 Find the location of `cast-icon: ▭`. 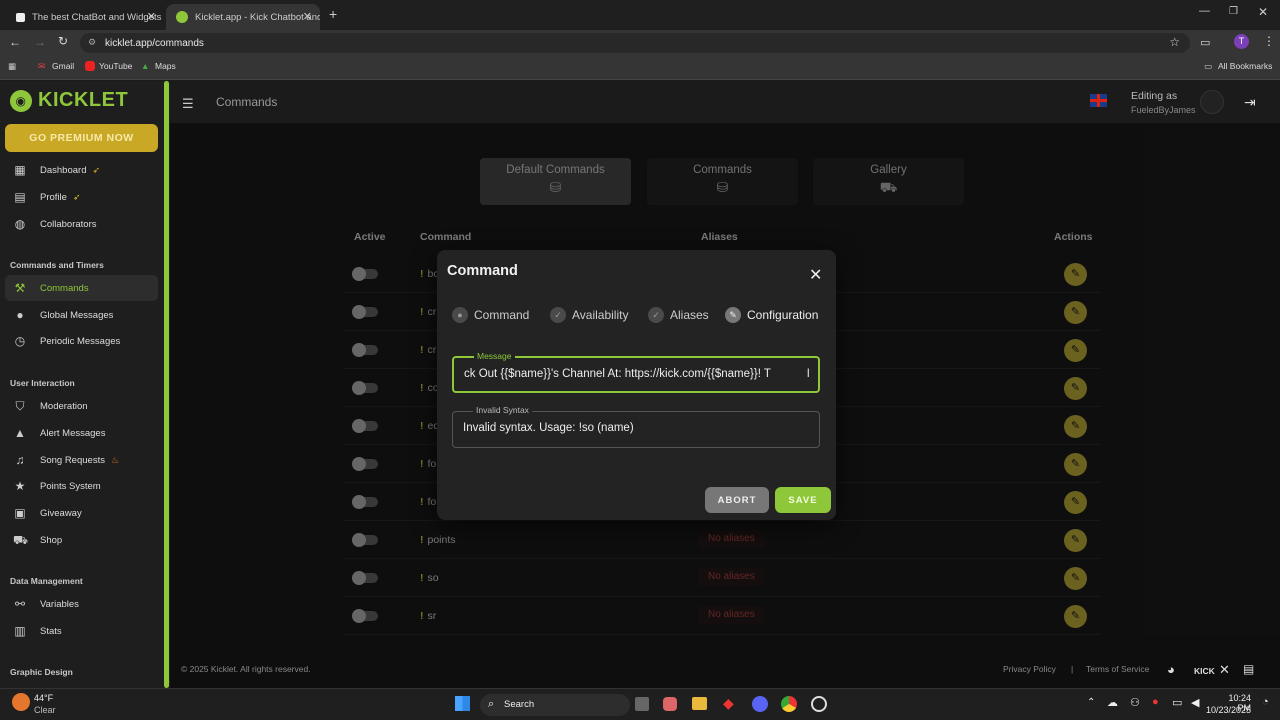

cast-icon: ▭ is located at coordinates (1205, 42).